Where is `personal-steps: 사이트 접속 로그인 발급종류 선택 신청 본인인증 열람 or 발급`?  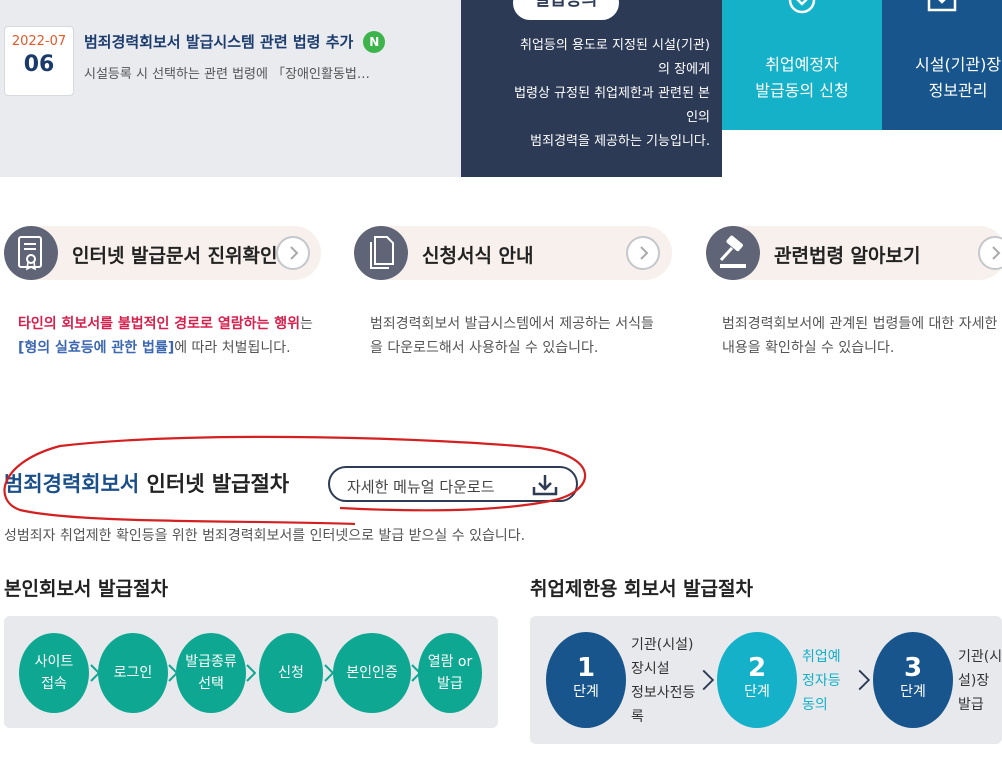 personal-steps: 사이트 접속 로그인 발급종류 선택 신청 본인인증 열람 or 발급 is located at coordinates (251, 672).